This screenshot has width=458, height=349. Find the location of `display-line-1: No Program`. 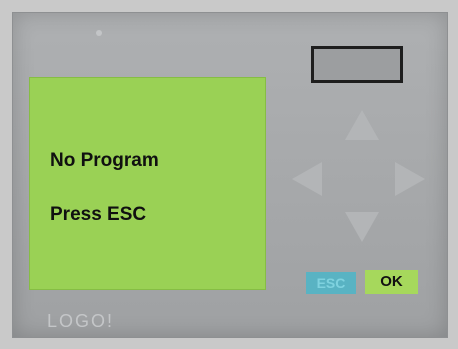

display-line-1: No Program is located at coordinates (104, 160).